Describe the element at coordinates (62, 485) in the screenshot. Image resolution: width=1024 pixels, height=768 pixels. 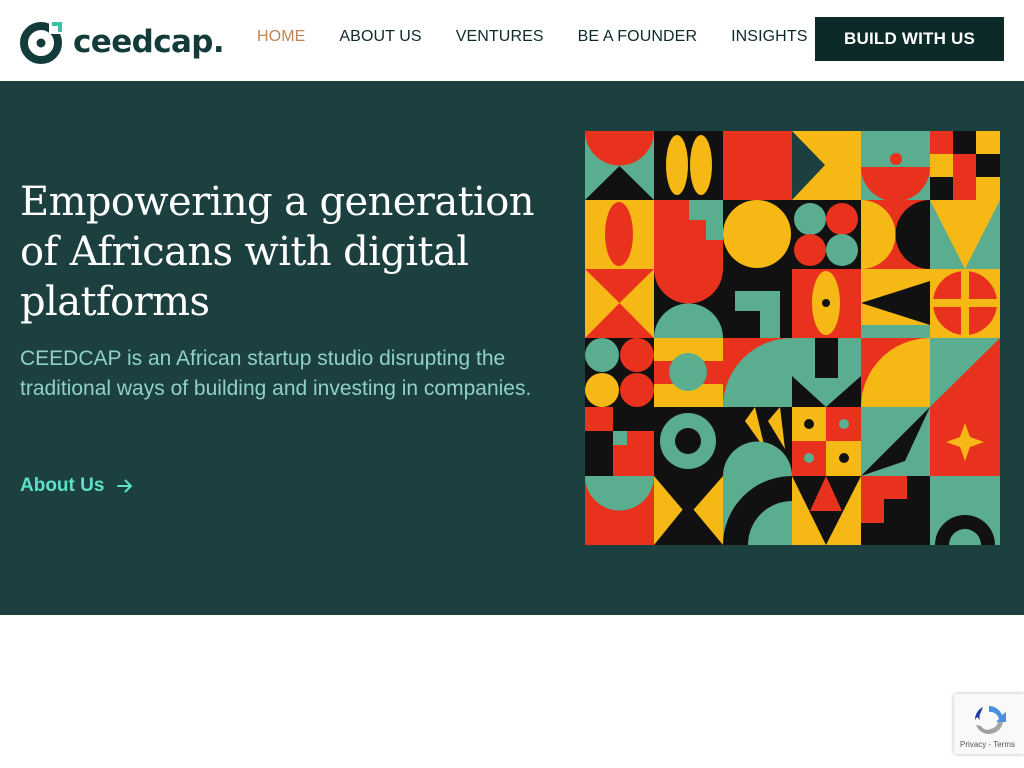
I see `about-us-link-label: About Us` at that location.